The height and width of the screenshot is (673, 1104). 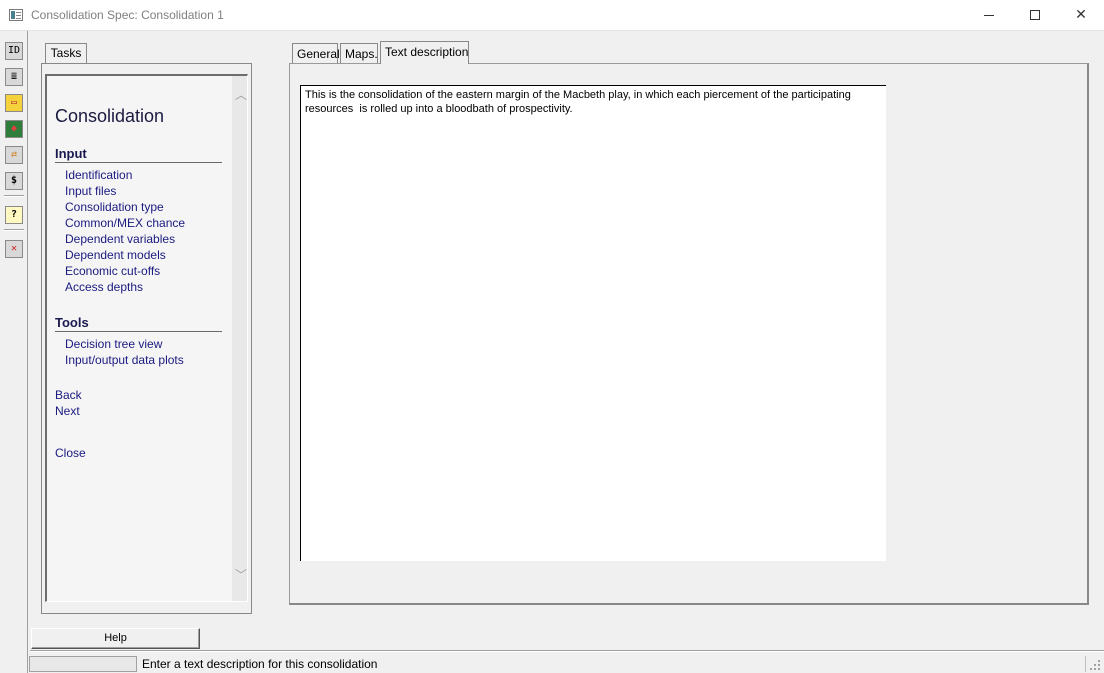 What do you see at coordinates (120, 239) in the screenshot?
I see `task-link-dependent-variables: Dependent variables` at bounding box center [120, 239].